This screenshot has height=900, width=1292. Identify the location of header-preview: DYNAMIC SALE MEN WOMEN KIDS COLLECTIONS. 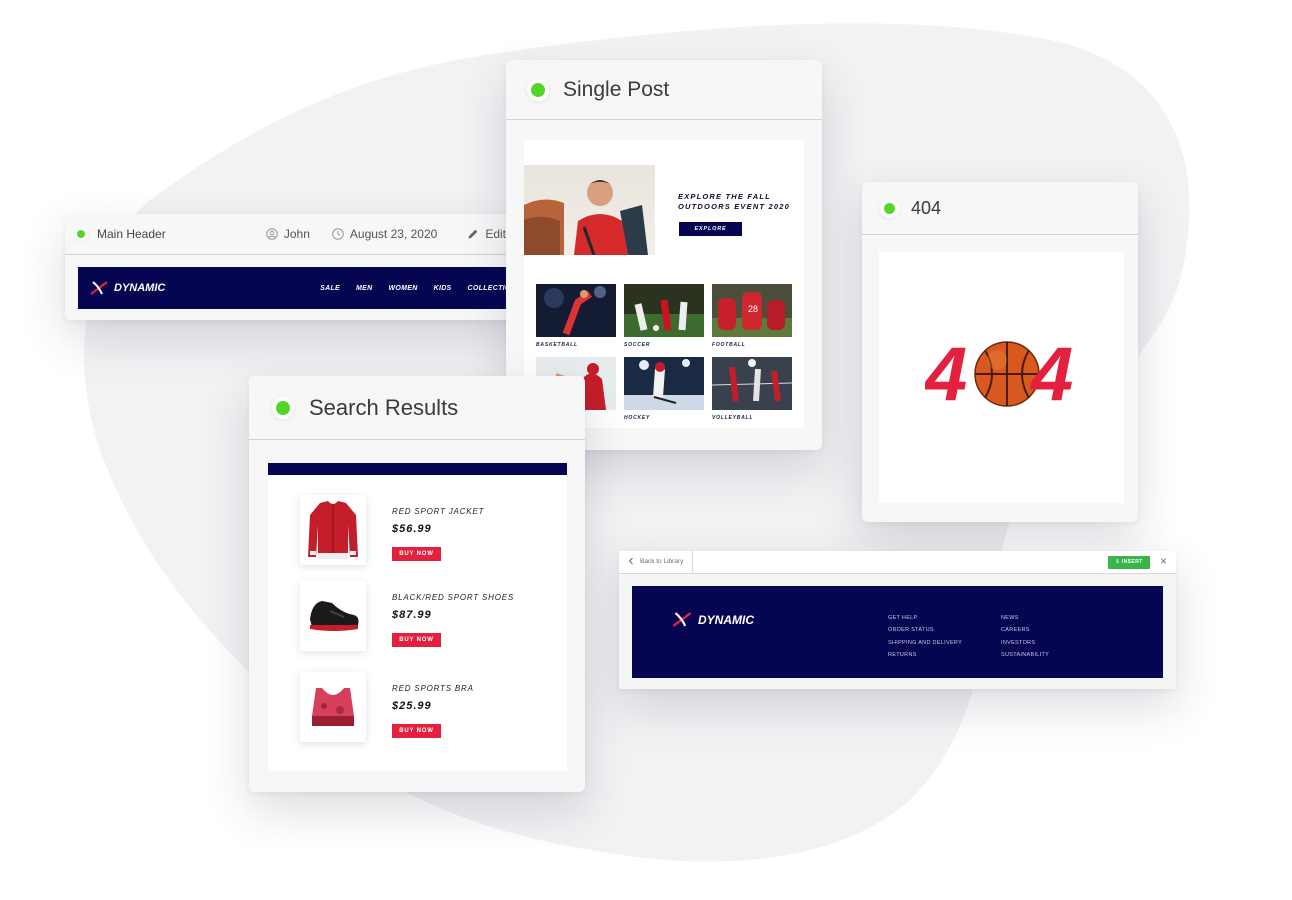
(310, 288).